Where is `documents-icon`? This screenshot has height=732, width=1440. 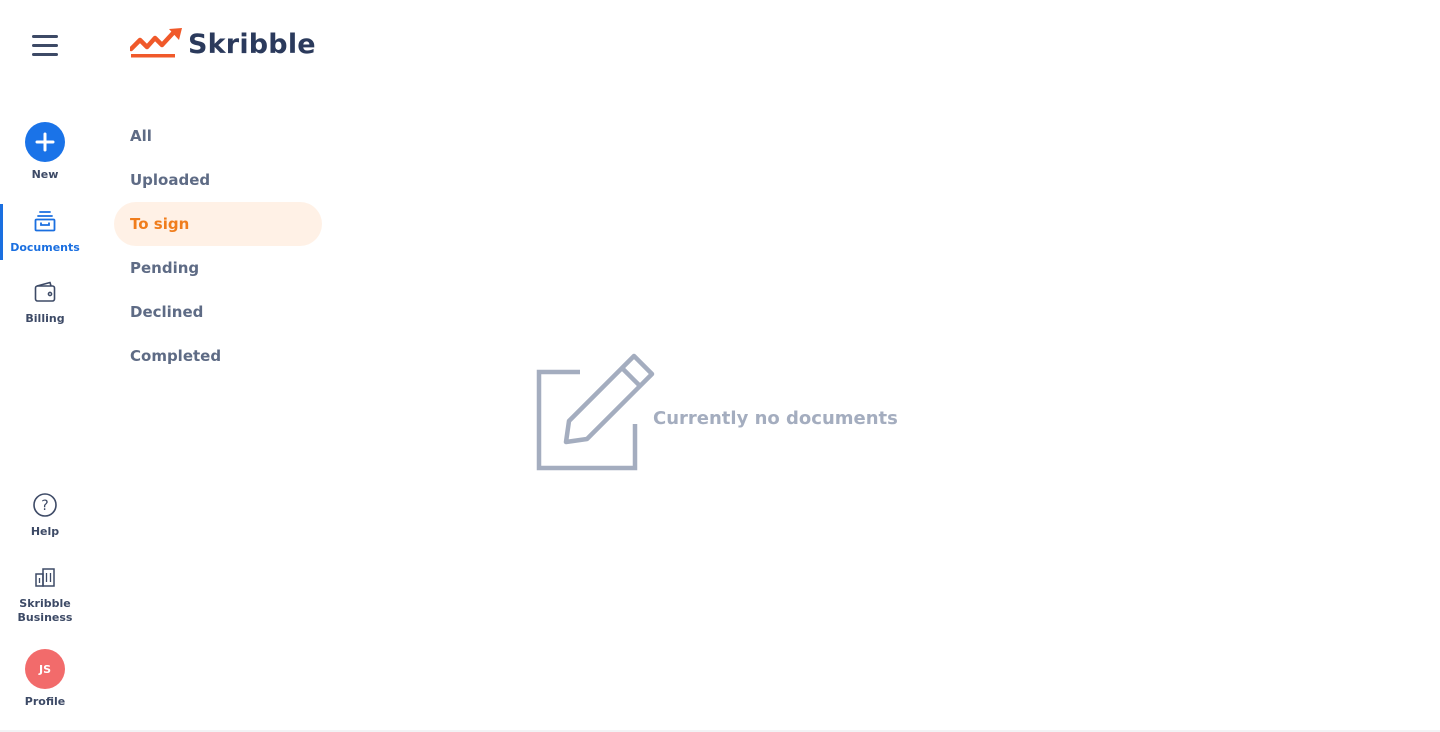
documents-icon is located at coordinates (45, 221).